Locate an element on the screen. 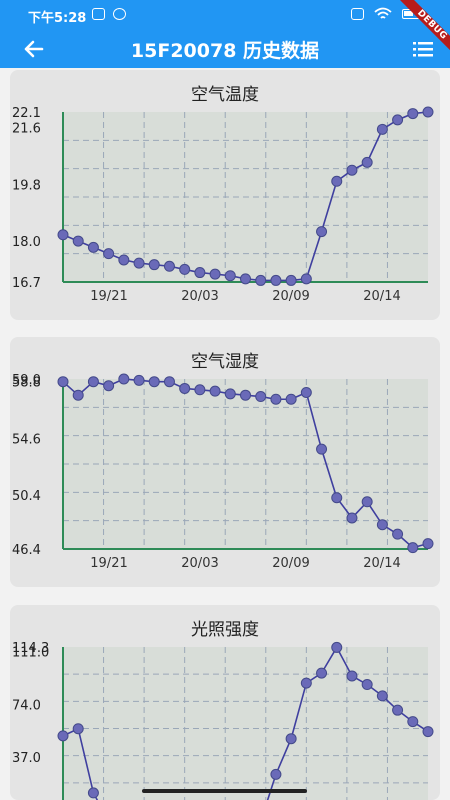  app-notification-icon is located at coordinates (98, 14).